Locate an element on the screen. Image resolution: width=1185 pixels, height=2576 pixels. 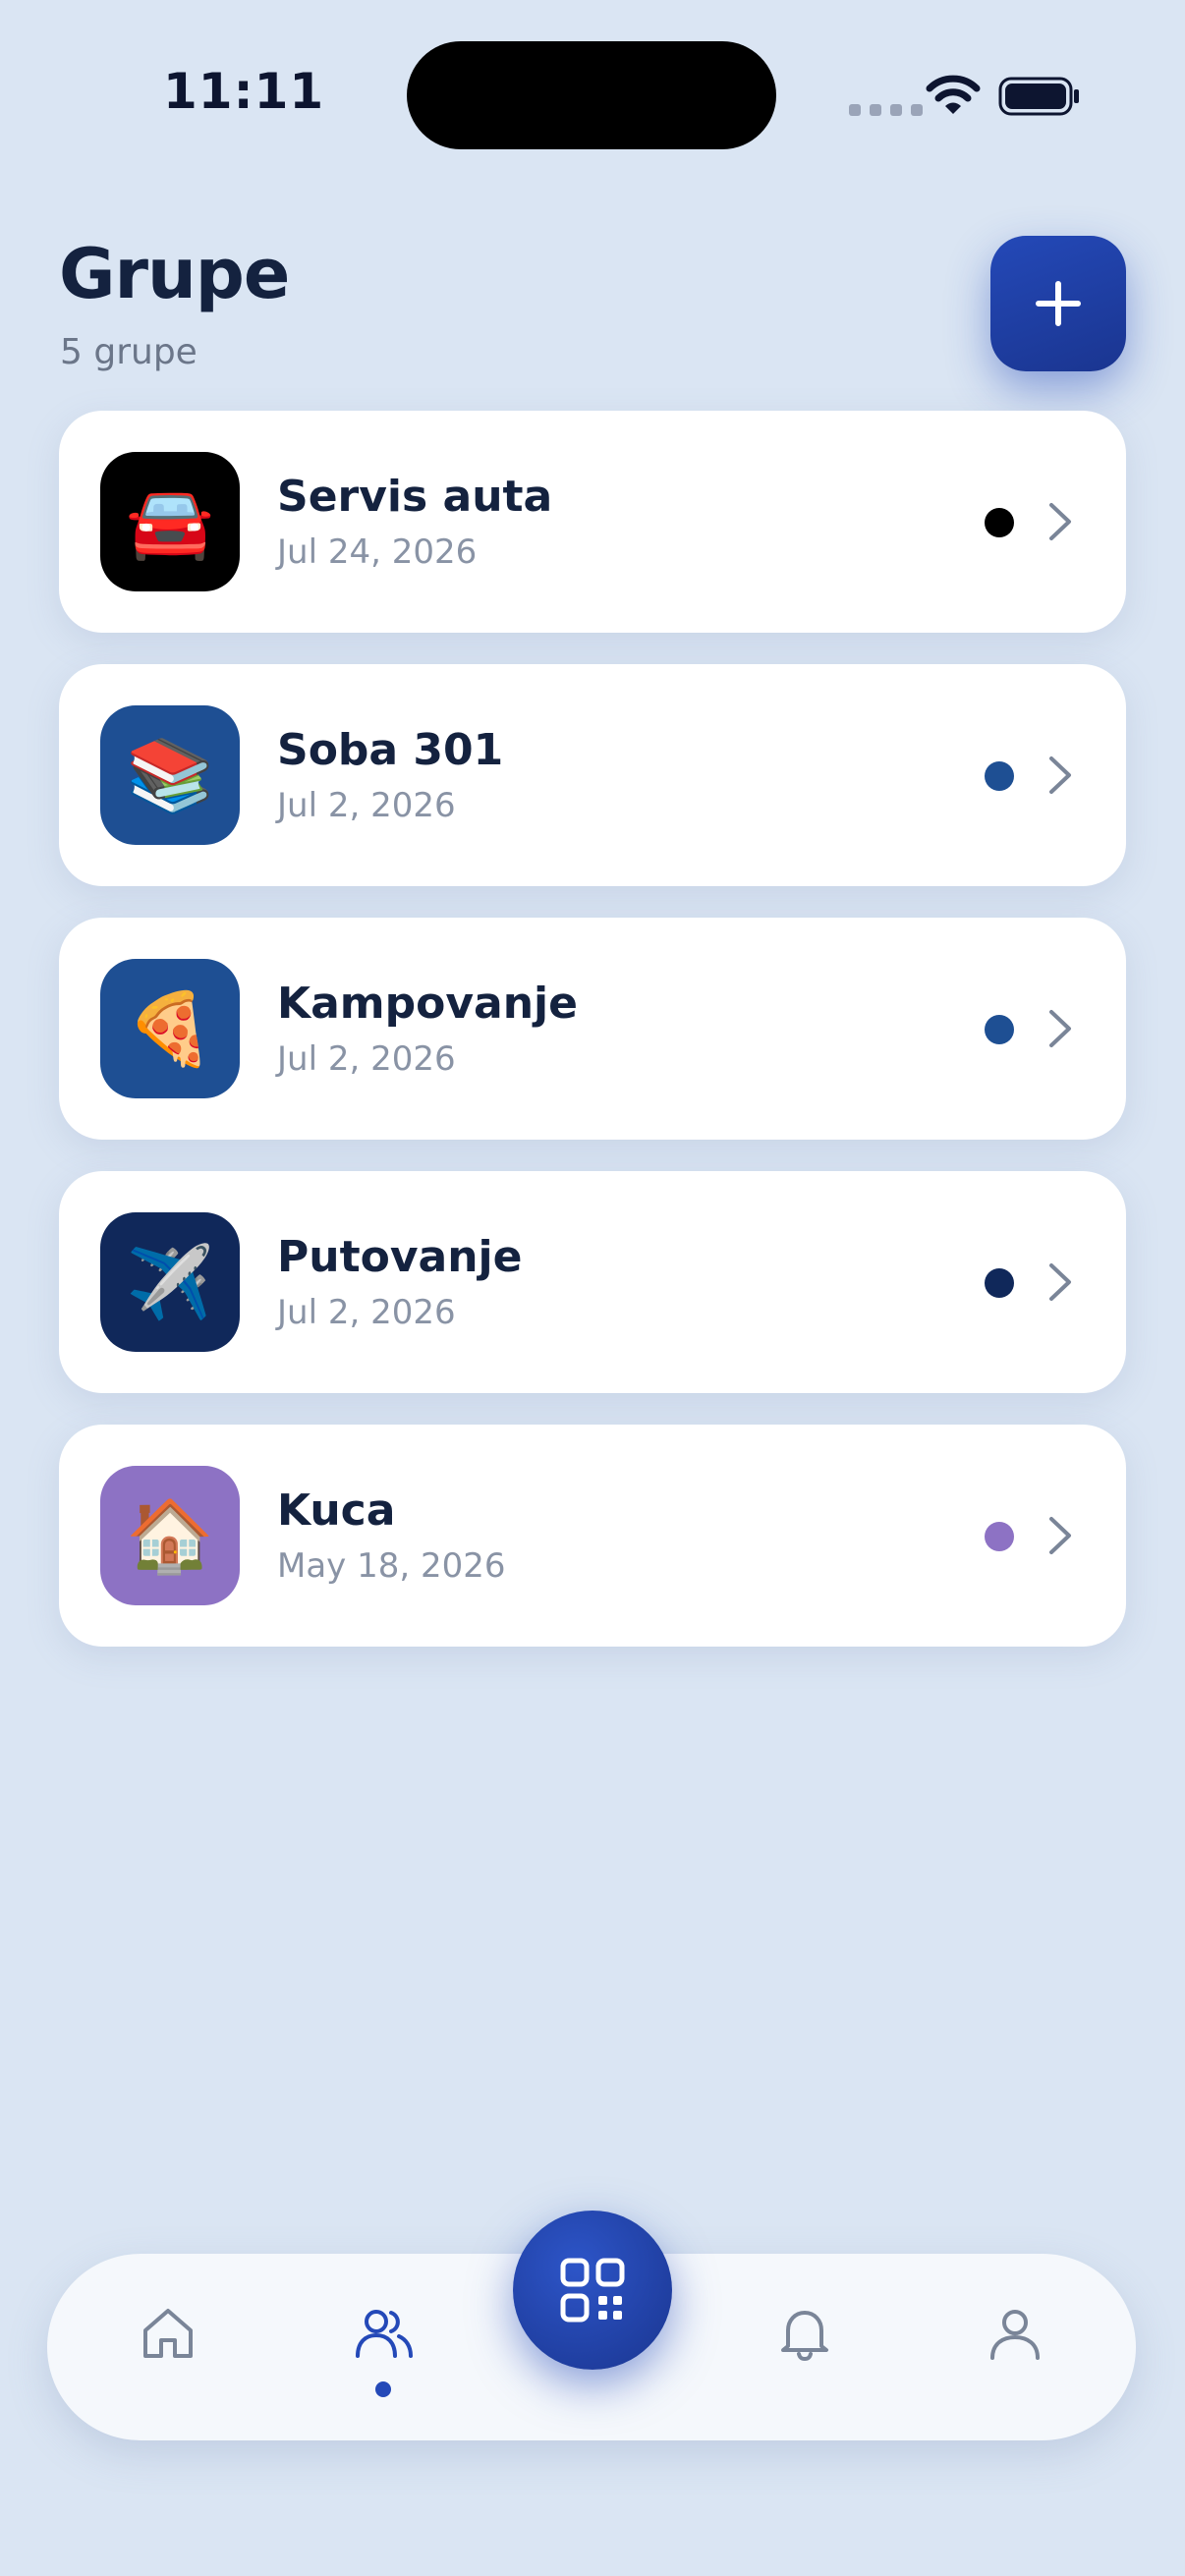
group-card-servis-auta: 🚘 Servis auta Jul 24, 2026 is located at coordinates (592, 522).